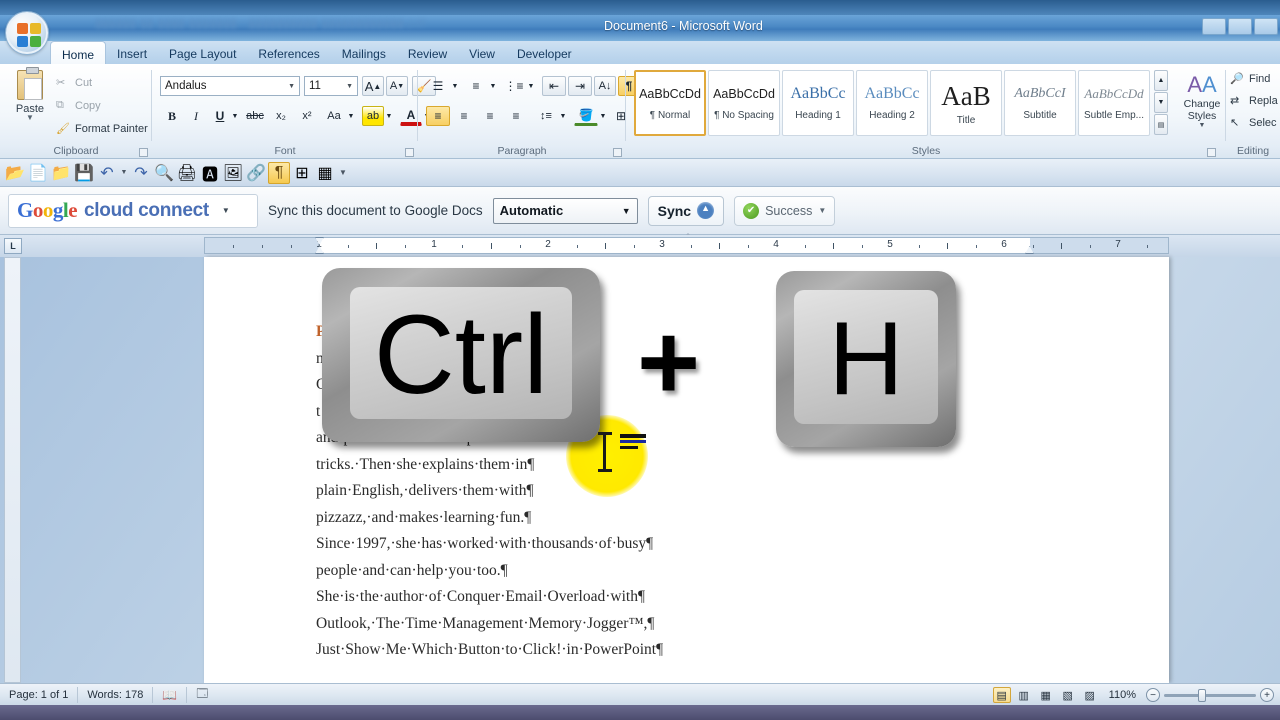  I want to click on zoom-level: 110%, so click(1122, 695).